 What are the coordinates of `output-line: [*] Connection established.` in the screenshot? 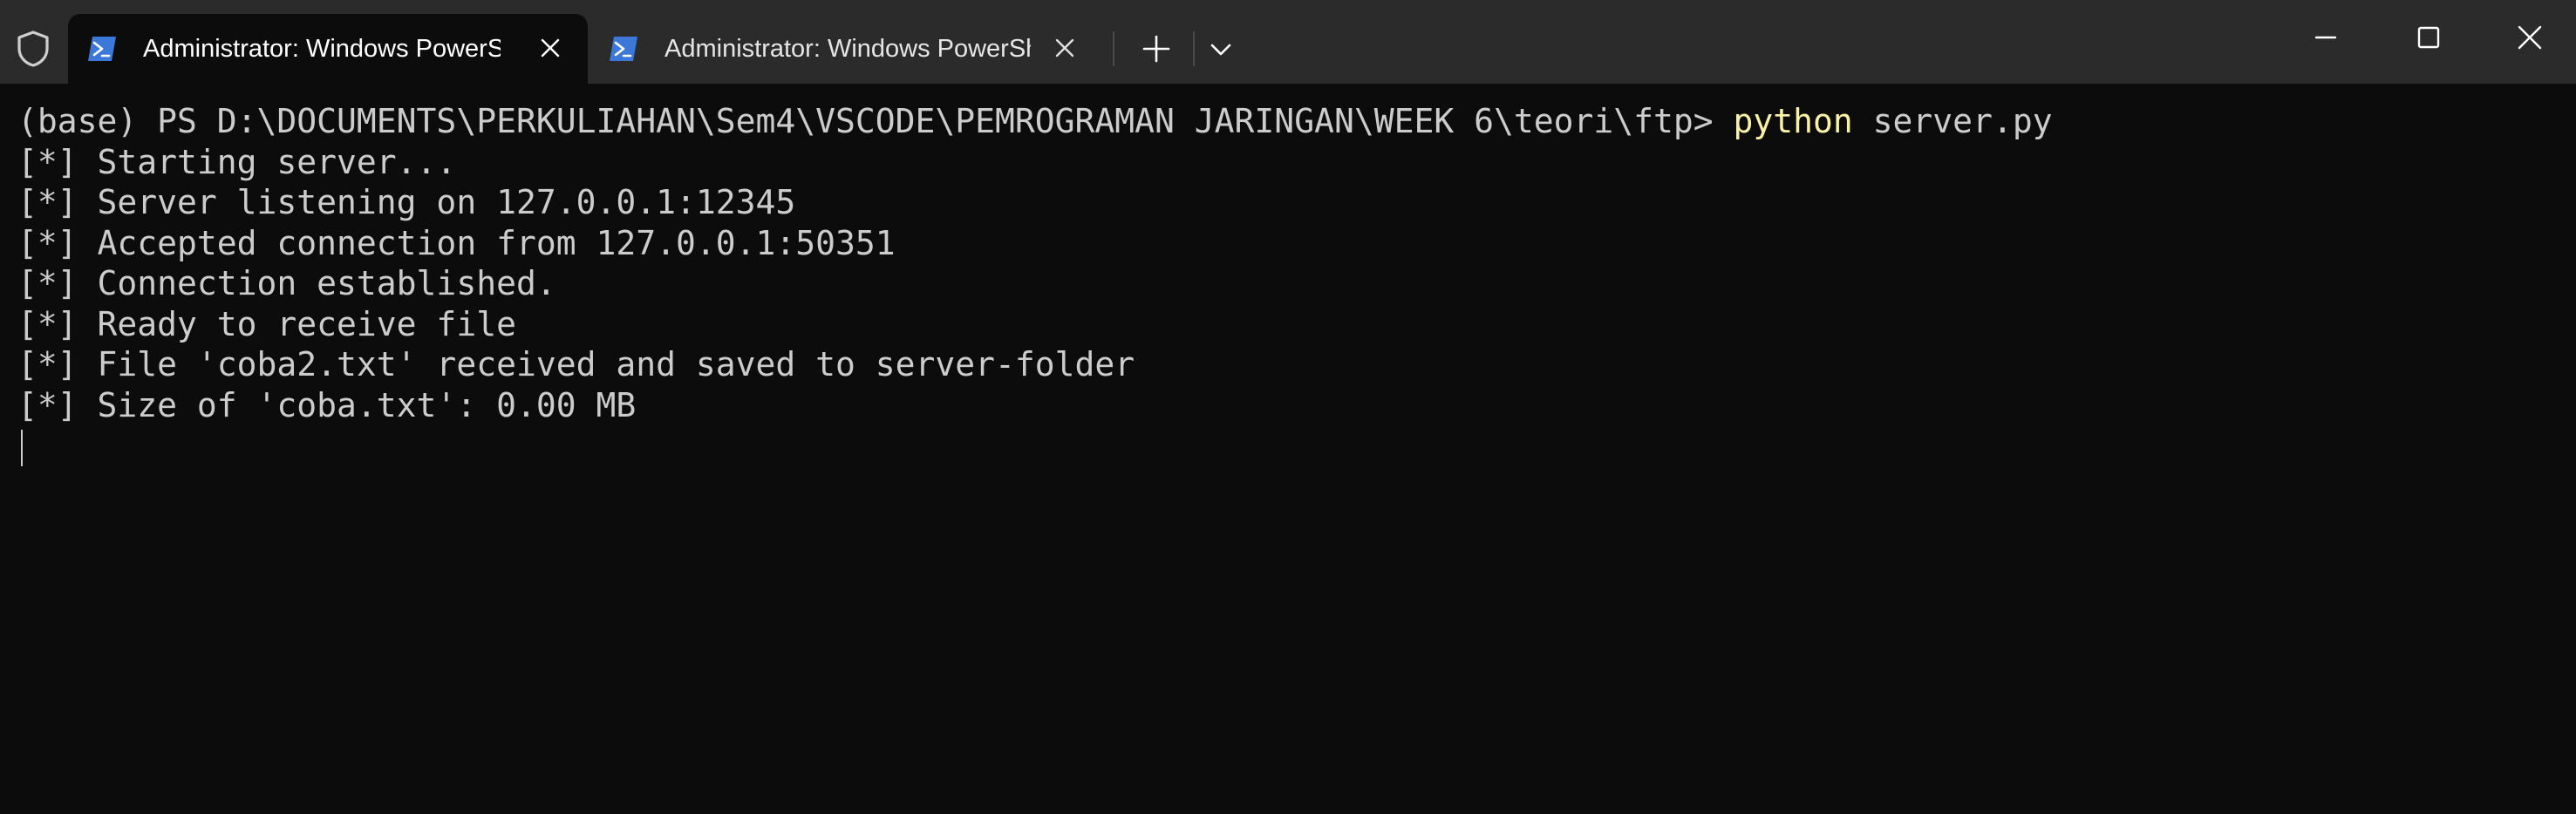 It's located at (287, 283).